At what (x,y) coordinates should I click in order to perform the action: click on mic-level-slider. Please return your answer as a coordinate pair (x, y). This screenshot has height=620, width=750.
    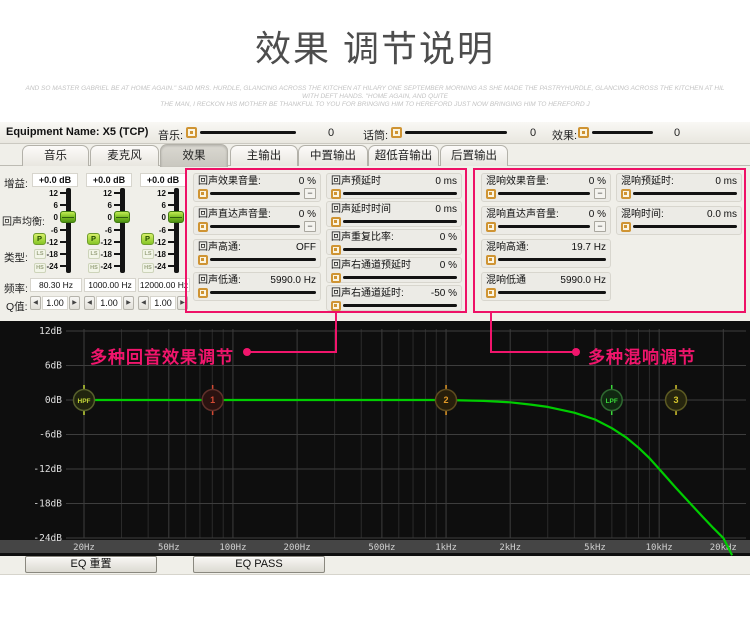
    Looking at the image, I should click on (449, 133).